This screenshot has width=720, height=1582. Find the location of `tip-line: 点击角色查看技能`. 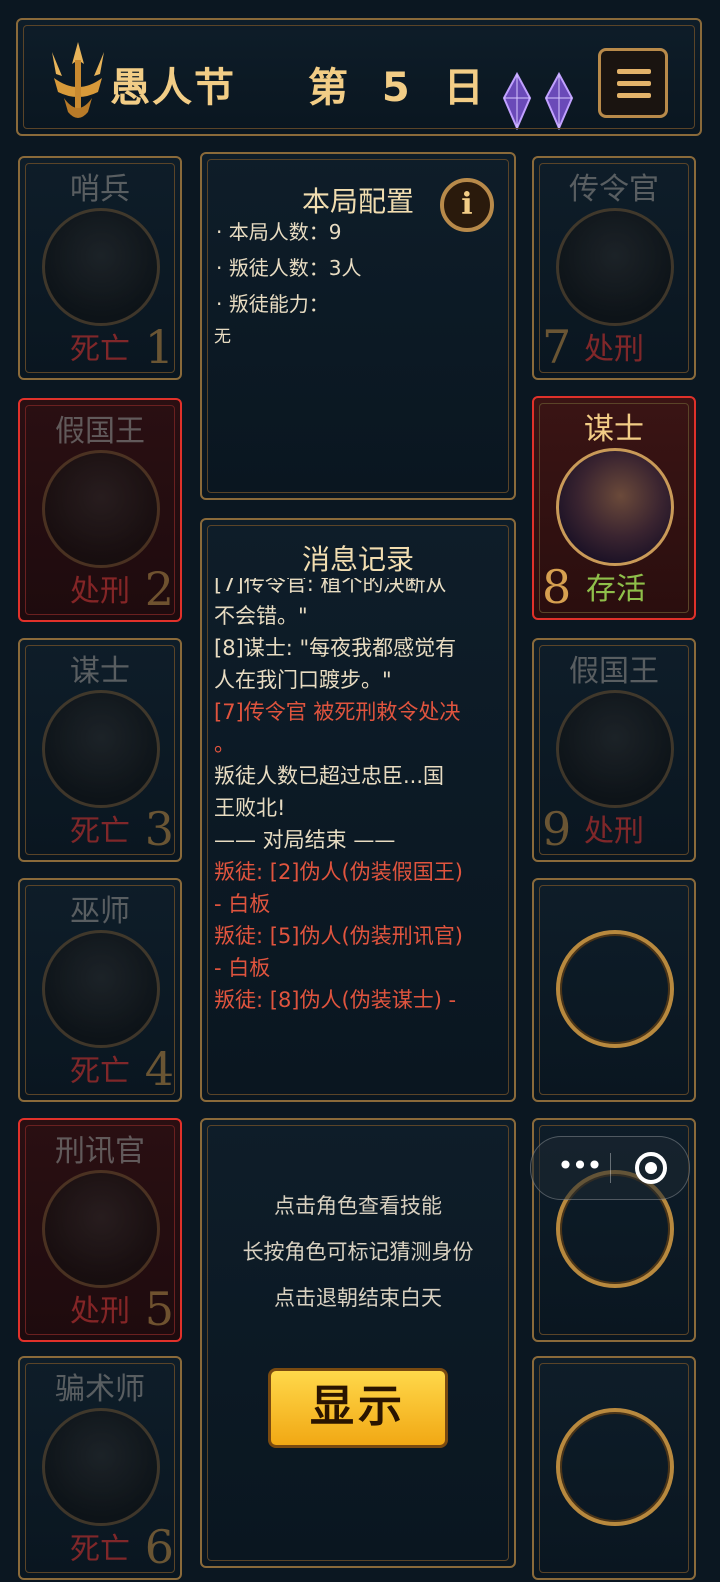

tip-line: 点击角色查看技能 is located at coordinates (358, 1206).